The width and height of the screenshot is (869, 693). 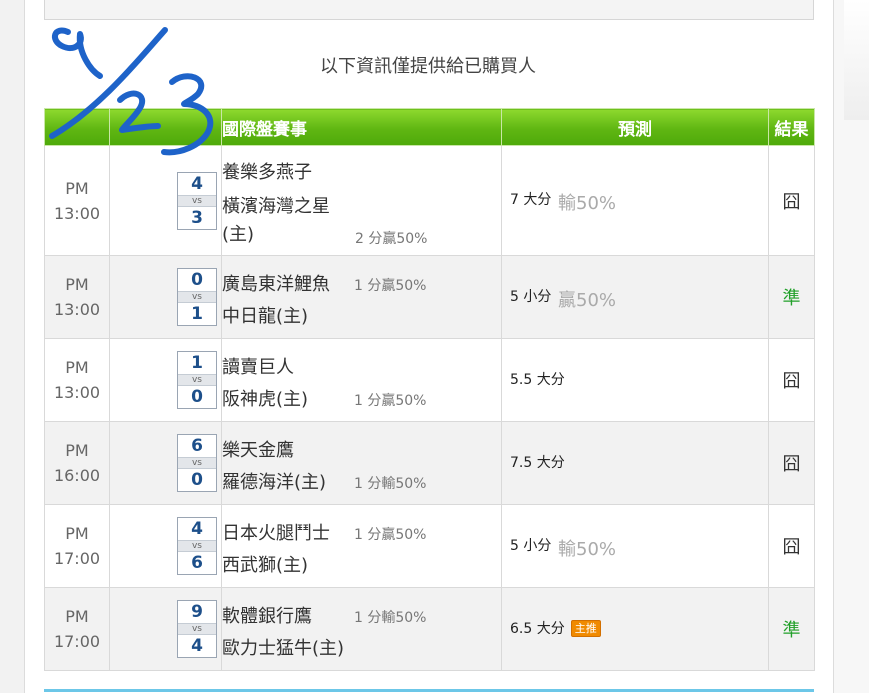 What do you see at coordinates (12, 346) in the screenshot?
I see `left-gutter` at bounding box center [12, 346].